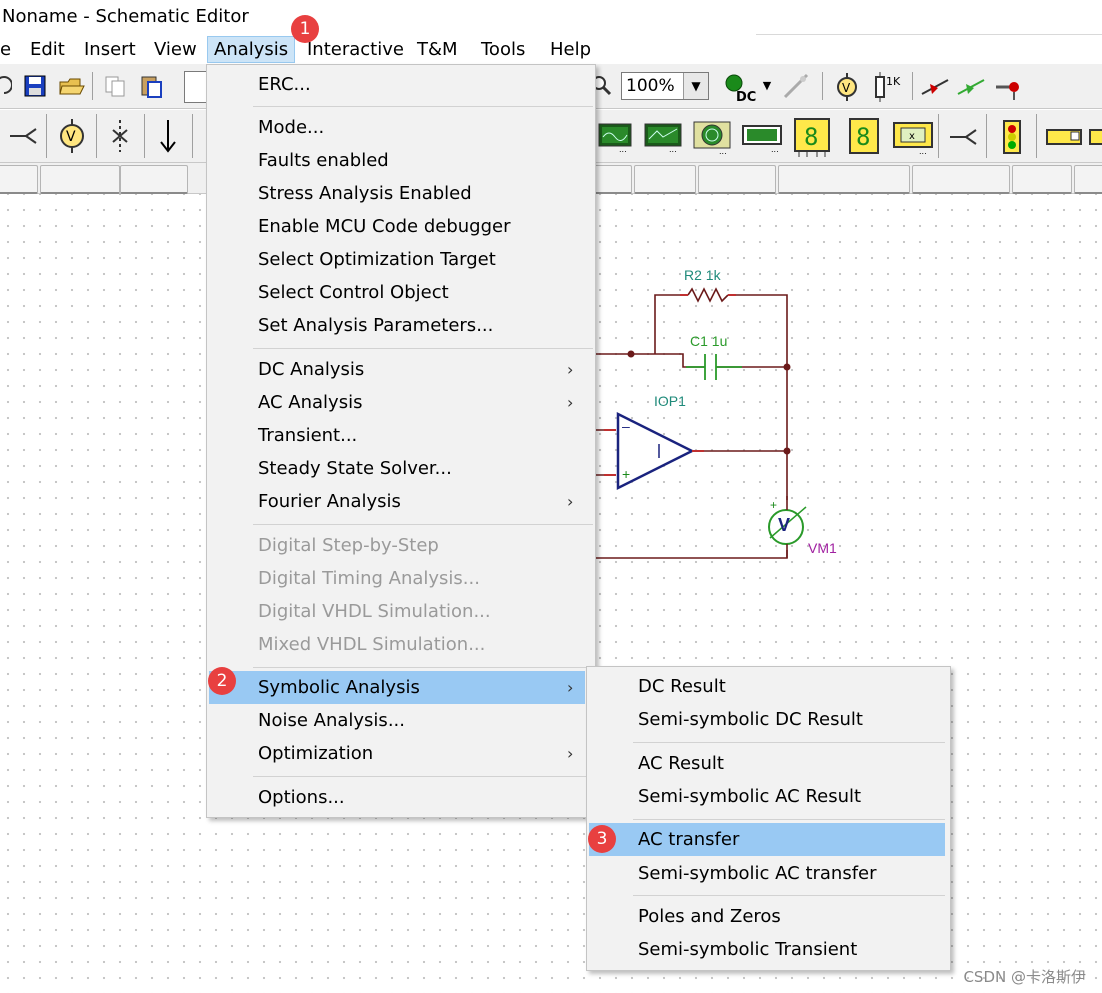  What do you see at coordinates (822, 548) in the screenshot?
I see `voltmeter-label: VM1` at bounding box center [822, 548].